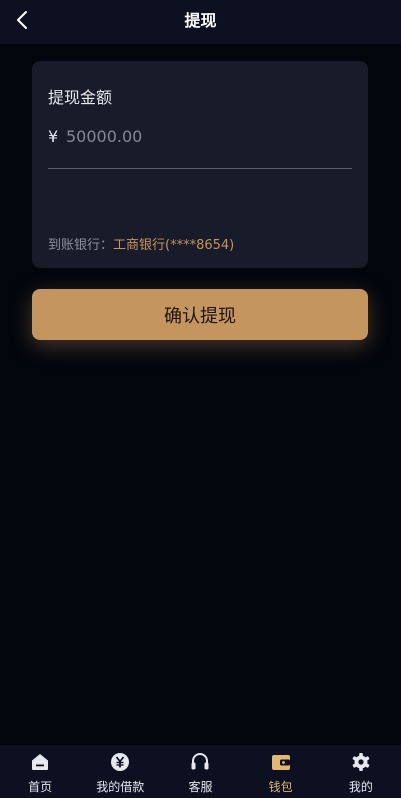 The width and height of the screenshot is (401, 798). Describe the element at coordinates (80, 97) in the screenshot. I see `amount-label: 提现金额` at that location.